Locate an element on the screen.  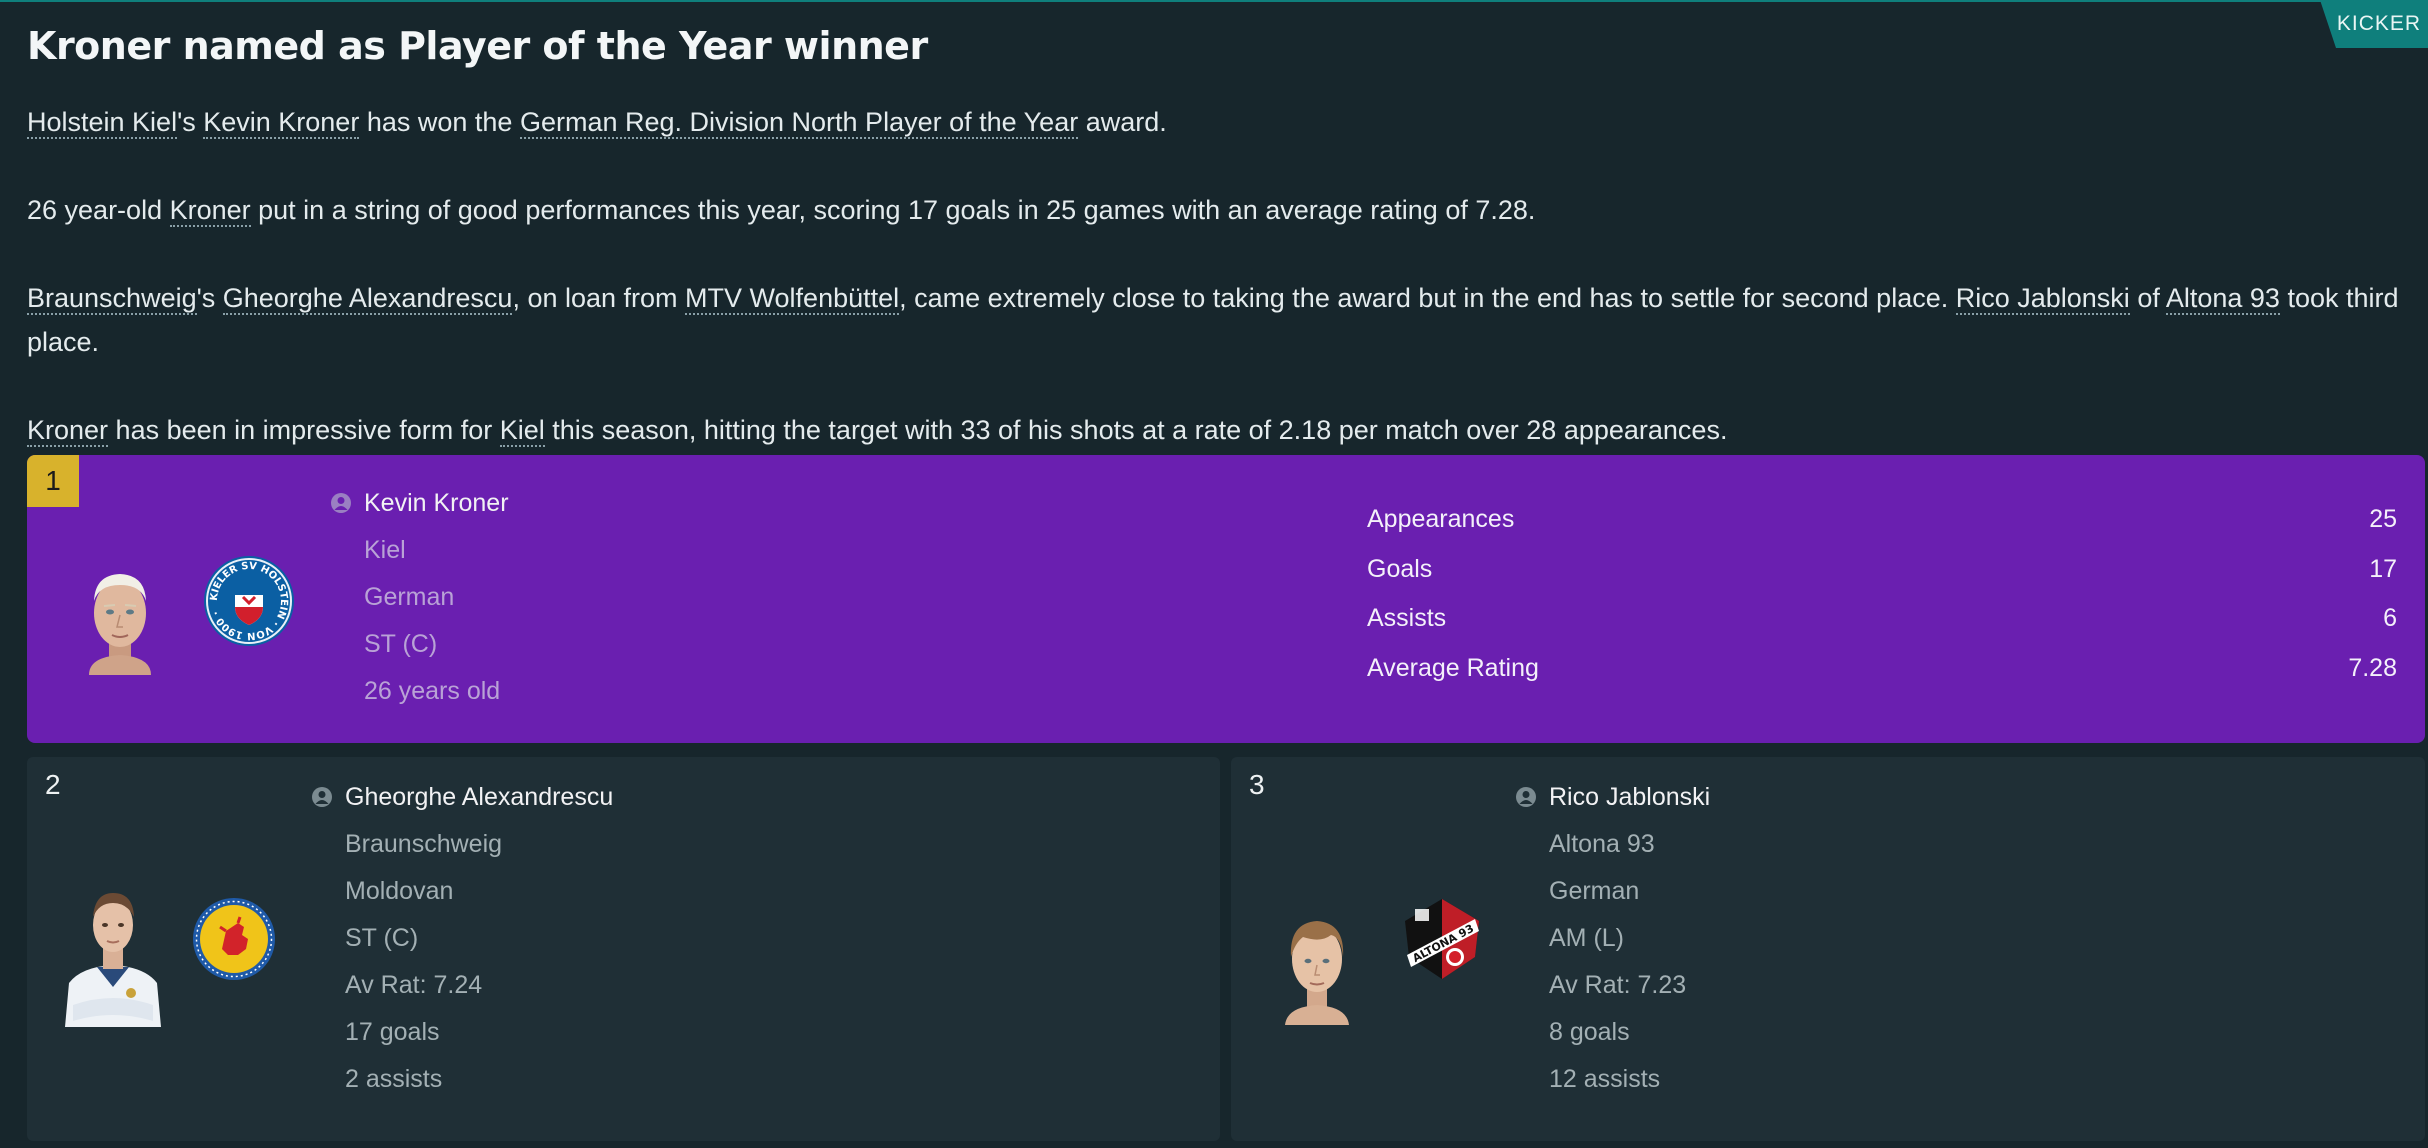
stat-label: Assists is located at coordinates (1407, 618).